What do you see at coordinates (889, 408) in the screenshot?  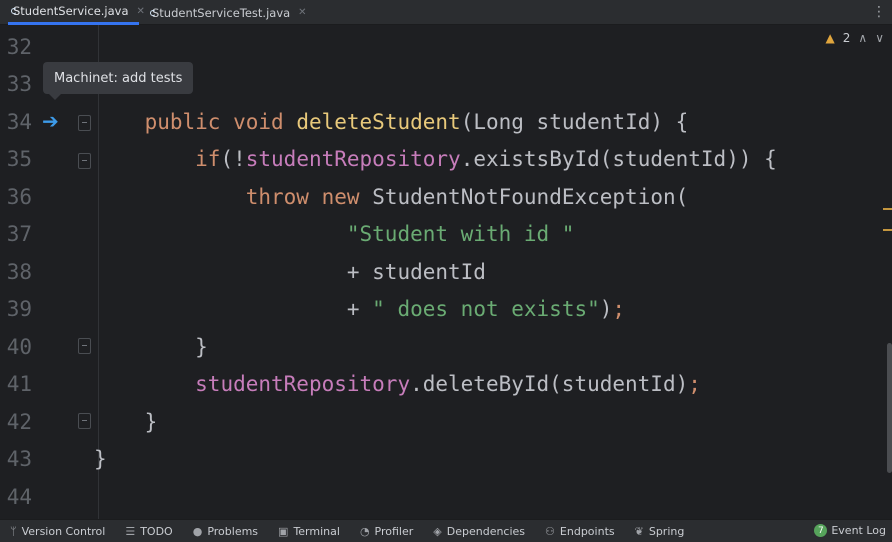 I see `vertical-scrollbar` at bounding box center [889, 408].